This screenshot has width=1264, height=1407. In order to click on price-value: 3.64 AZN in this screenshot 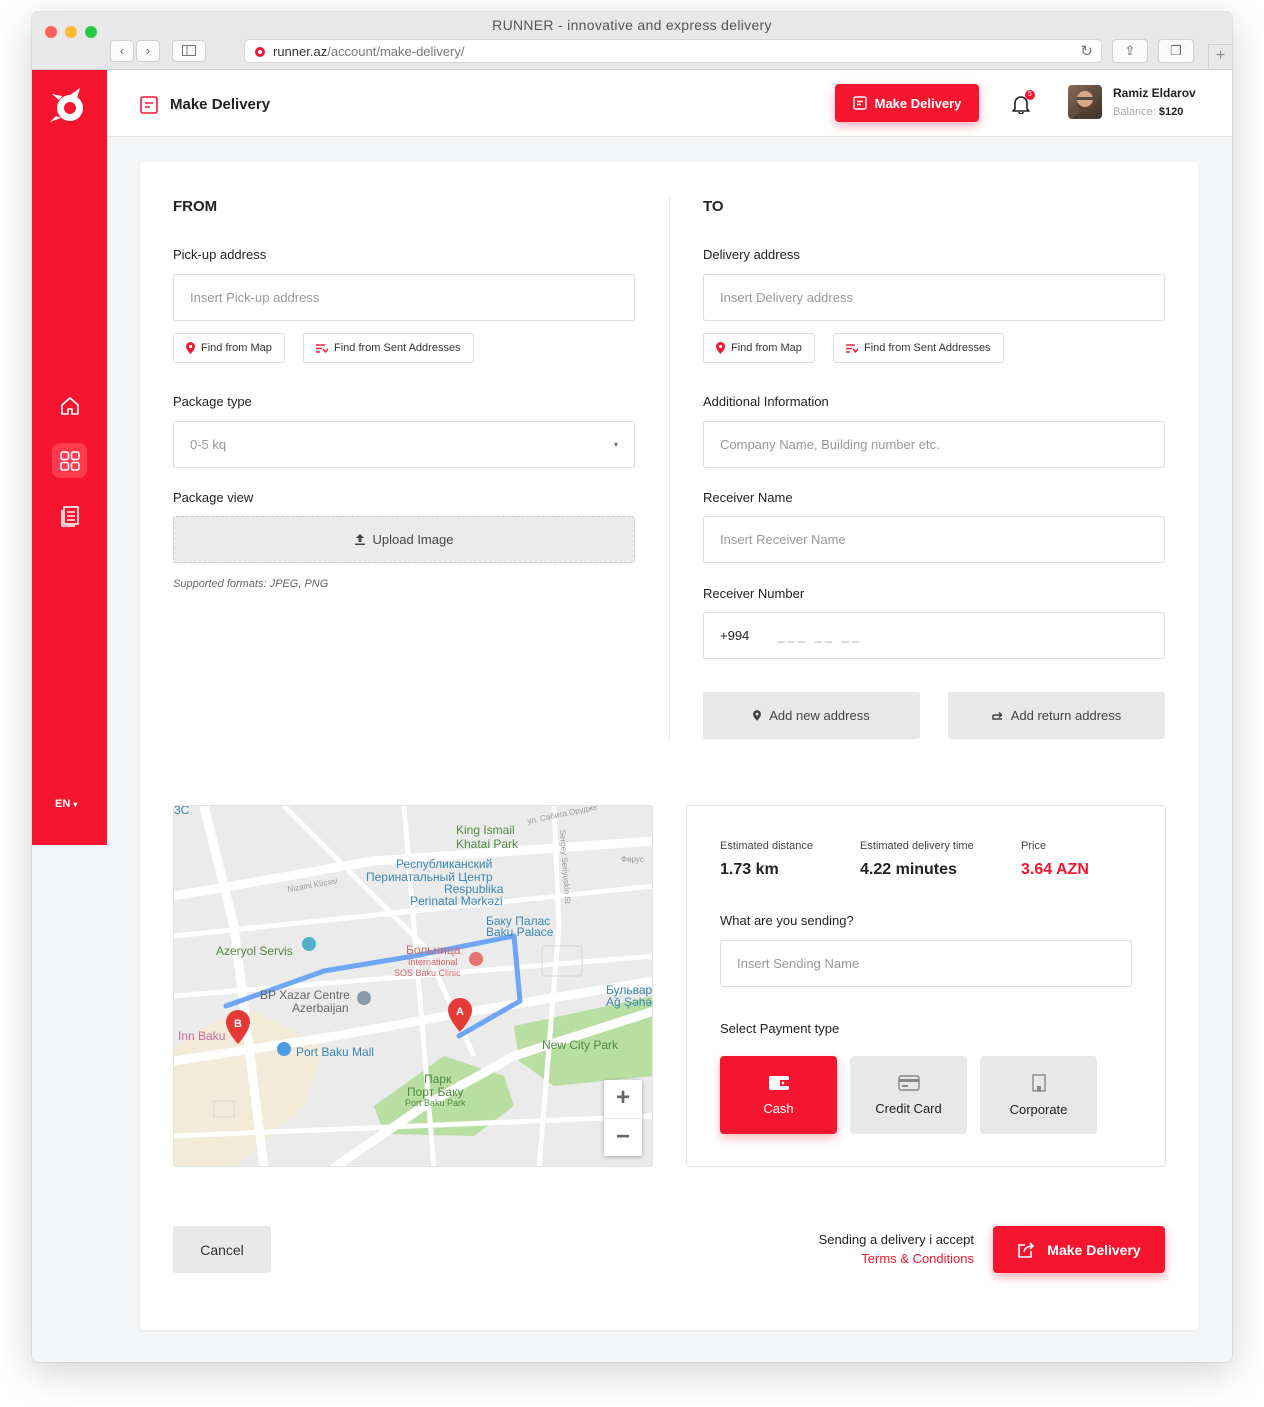, I will do `click(1055, 869)`.